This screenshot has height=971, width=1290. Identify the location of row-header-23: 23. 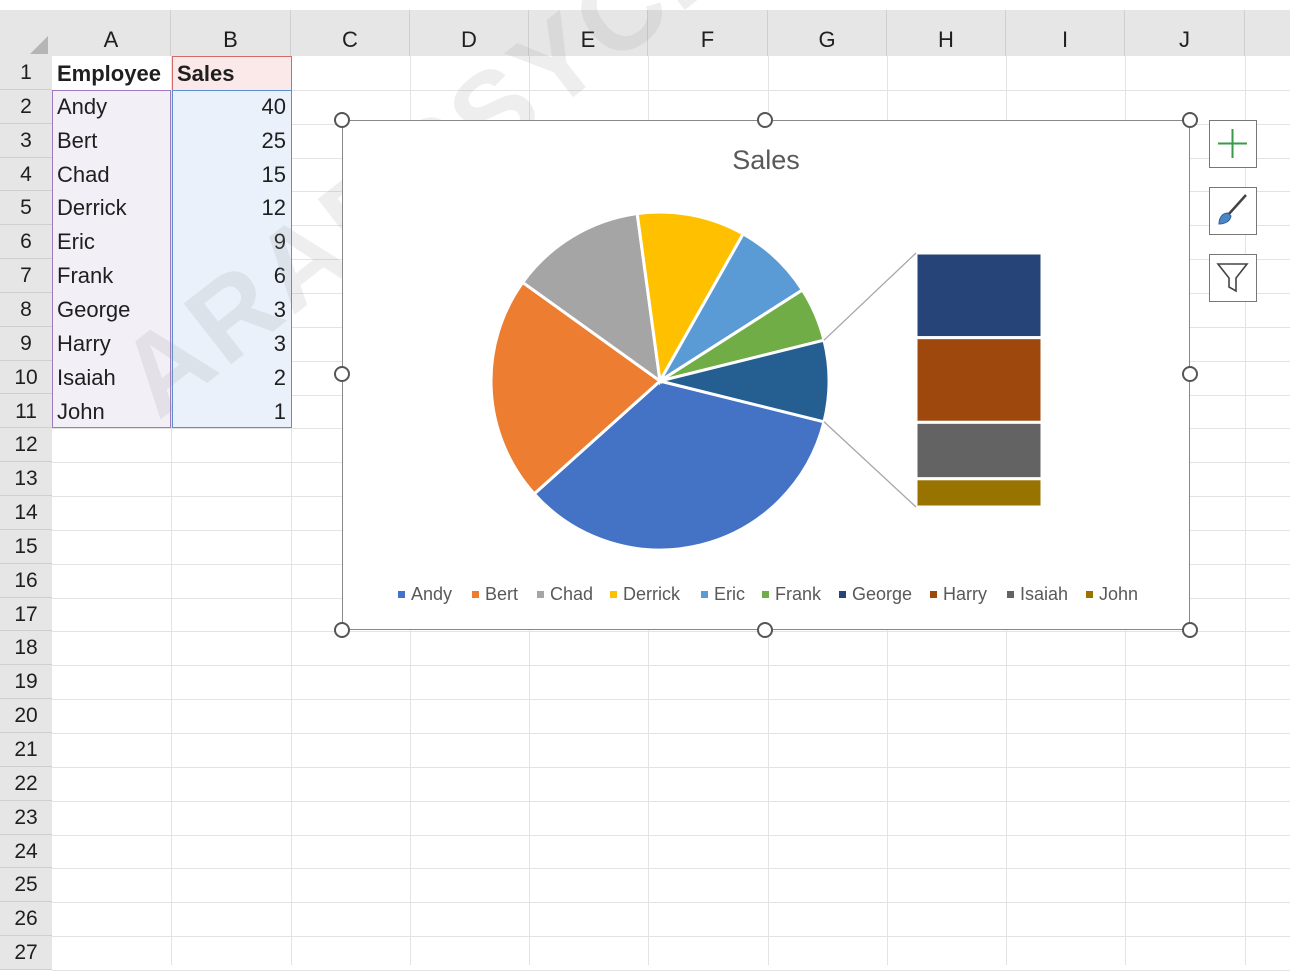
(26, 817).